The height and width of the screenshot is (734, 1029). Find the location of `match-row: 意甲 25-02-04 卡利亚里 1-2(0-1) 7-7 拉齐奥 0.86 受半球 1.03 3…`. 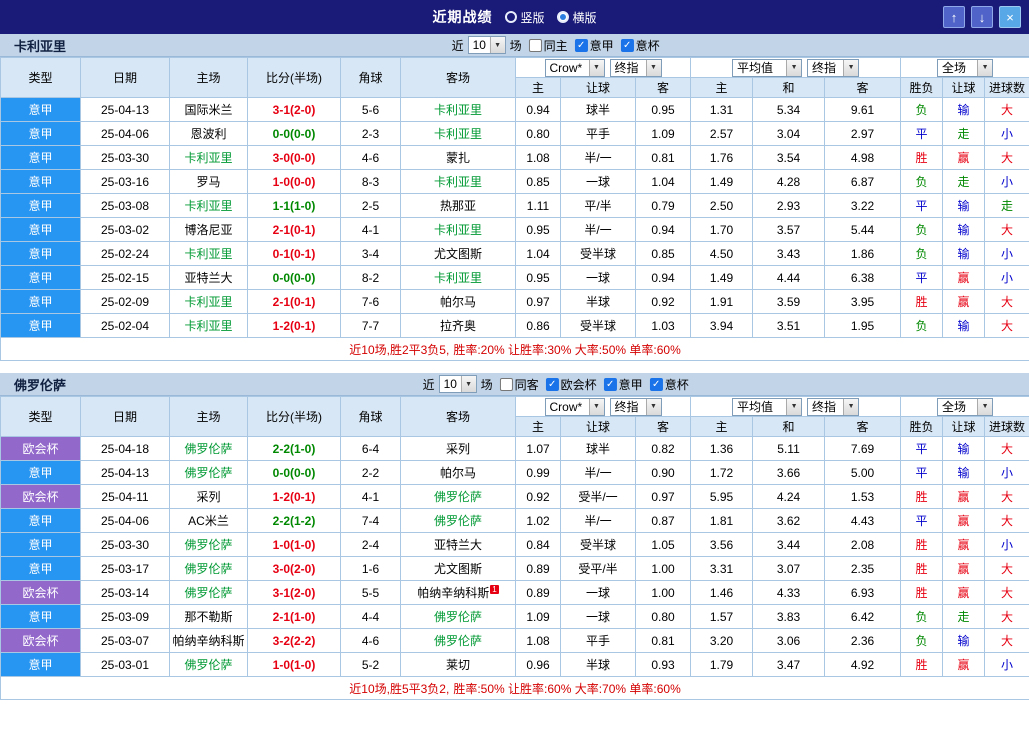

match-row: 意甲 25-02-04 卡利亚里 1-2(0-1) 7-7 拉齐奥 0.86 受半球 1.03 3… is located at coordinates (514, 325).